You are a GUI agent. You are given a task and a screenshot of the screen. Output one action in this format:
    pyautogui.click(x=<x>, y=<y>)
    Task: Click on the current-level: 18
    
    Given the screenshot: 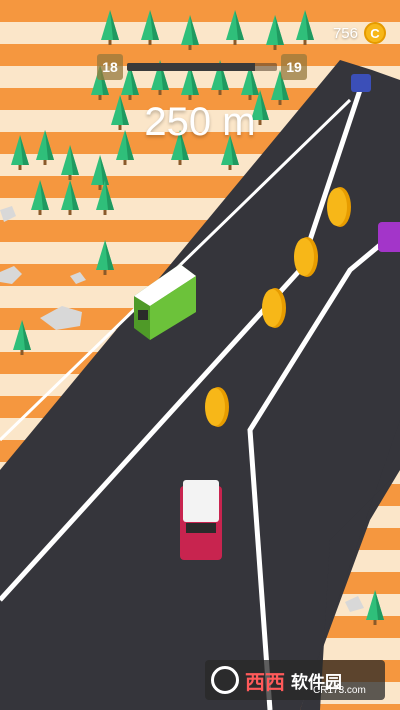 What is the action you would take?
    pyautogui.click(x=110, y=67)
    